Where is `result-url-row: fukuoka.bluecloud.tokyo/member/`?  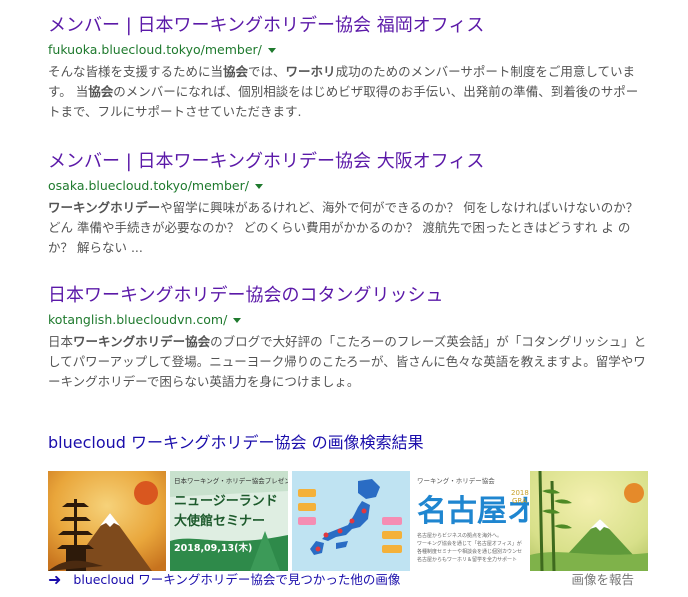 result-url-row: fukuoka.bluecloud.tokyo/member/ is located at coordinates (348, 50).